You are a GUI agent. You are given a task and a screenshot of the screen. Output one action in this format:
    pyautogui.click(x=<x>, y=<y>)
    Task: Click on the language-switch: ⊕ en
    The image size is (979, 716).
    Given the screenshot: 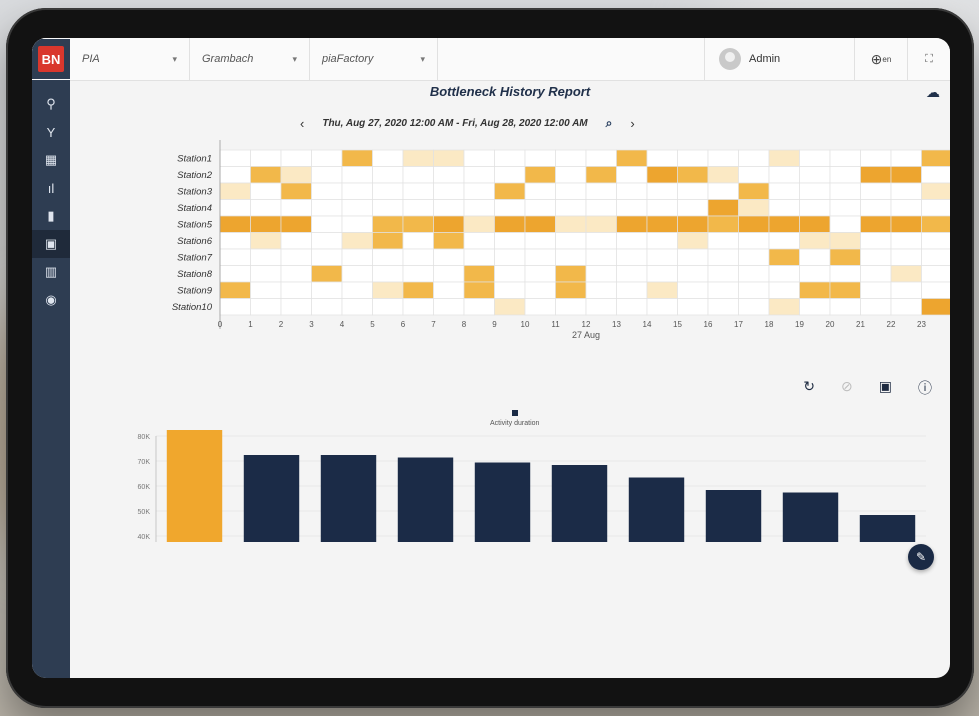 What is the action you would take?
    pyautogui.click(x=881, y=59)
    